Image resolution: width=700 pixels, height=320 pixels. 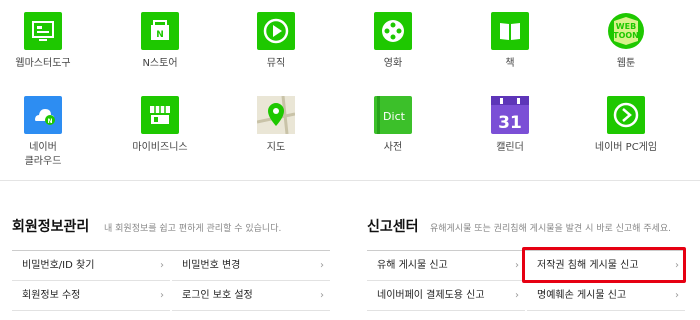 What do you see at coordinates (276, 147) in the screenshot?
I see `app-label: 지도` at bounding box center [276, 147].